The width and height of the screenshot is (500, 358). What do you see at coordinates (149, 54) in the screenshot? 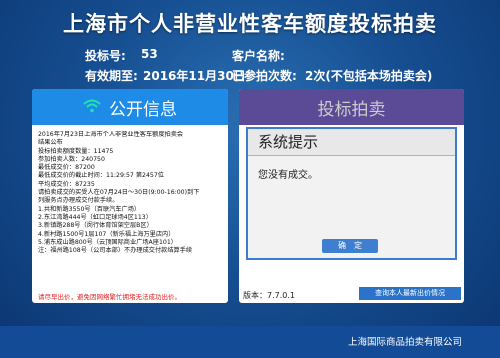
I see `bid-number-value: 53` at bounding box center [149, 54].